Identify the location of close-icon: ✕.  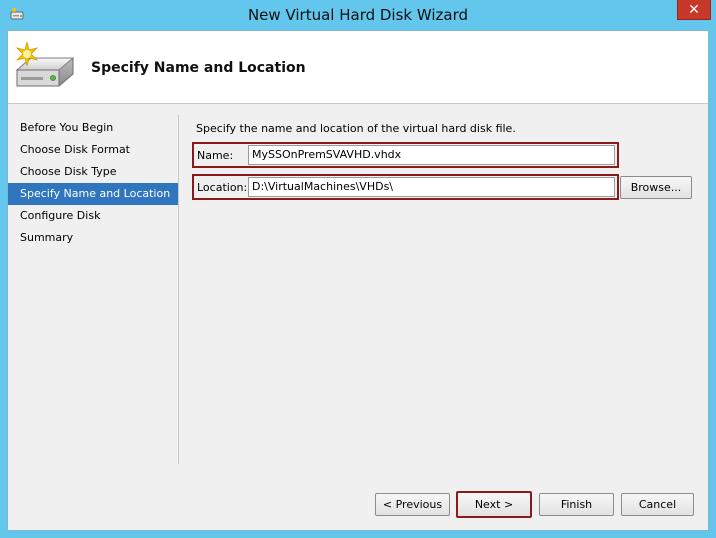
(694, 9).